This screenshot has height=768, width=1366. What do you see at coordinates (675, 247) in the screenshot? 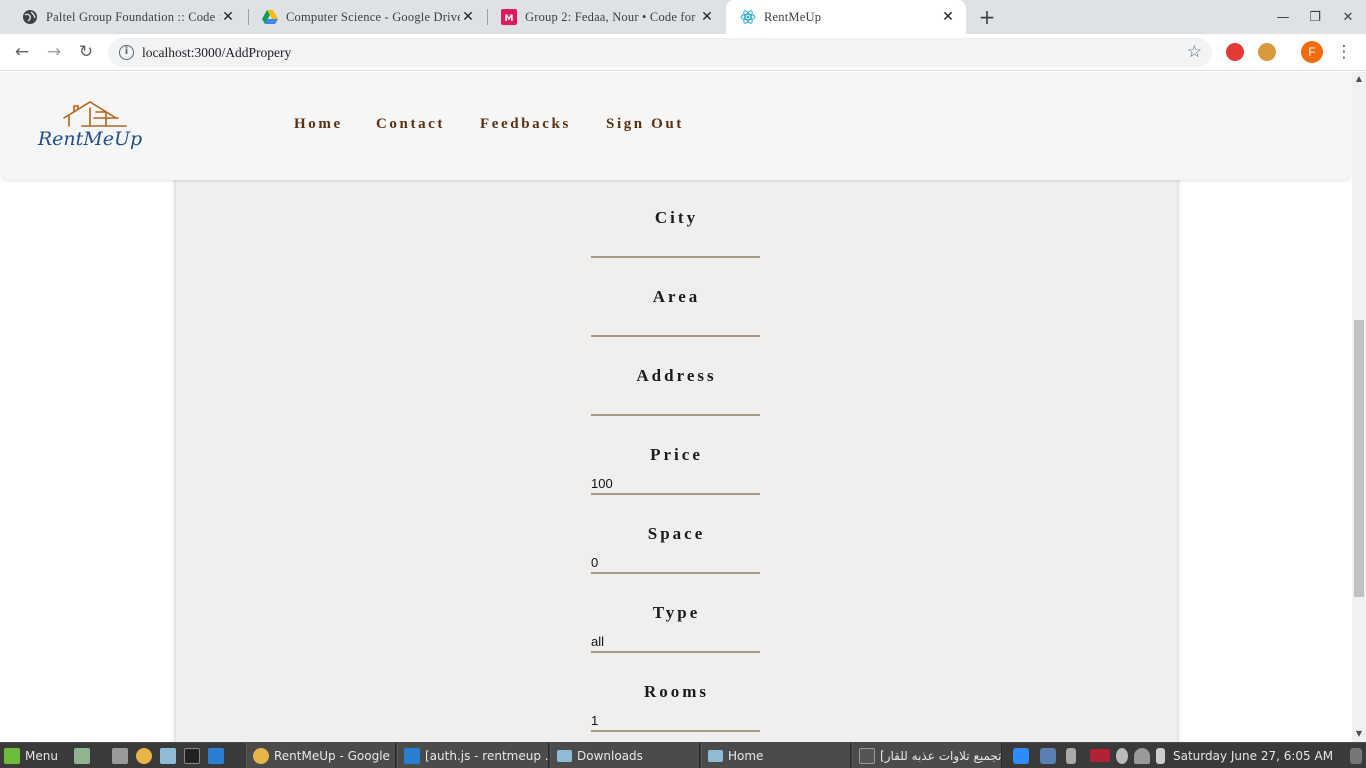
I see `city-input` at bounding box center [675, 247].